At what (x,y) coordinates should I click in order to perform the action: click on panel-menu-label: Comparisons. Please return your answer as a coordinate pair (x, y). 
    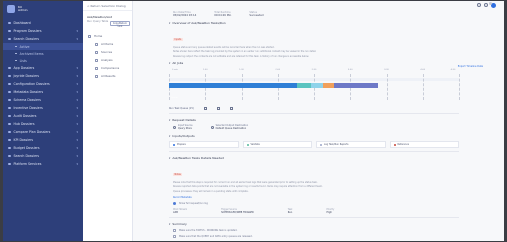
    Looking at the image, I should click on (110, 68).